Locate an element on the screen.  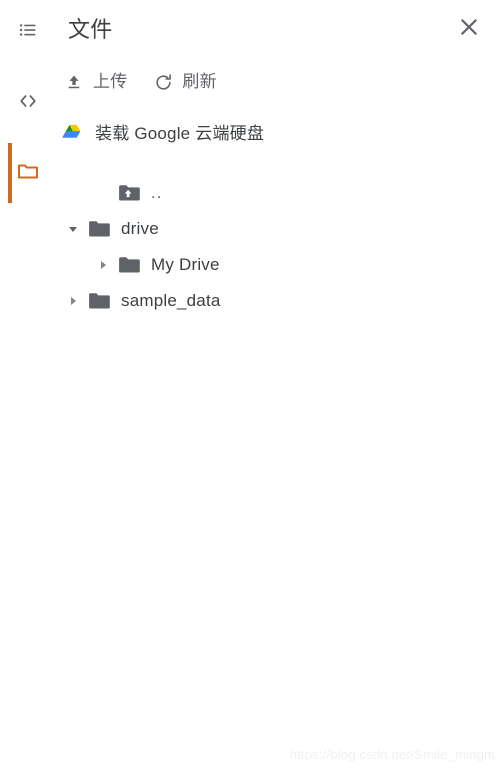
page-title: 文件 is located at coordinates (90, 29).